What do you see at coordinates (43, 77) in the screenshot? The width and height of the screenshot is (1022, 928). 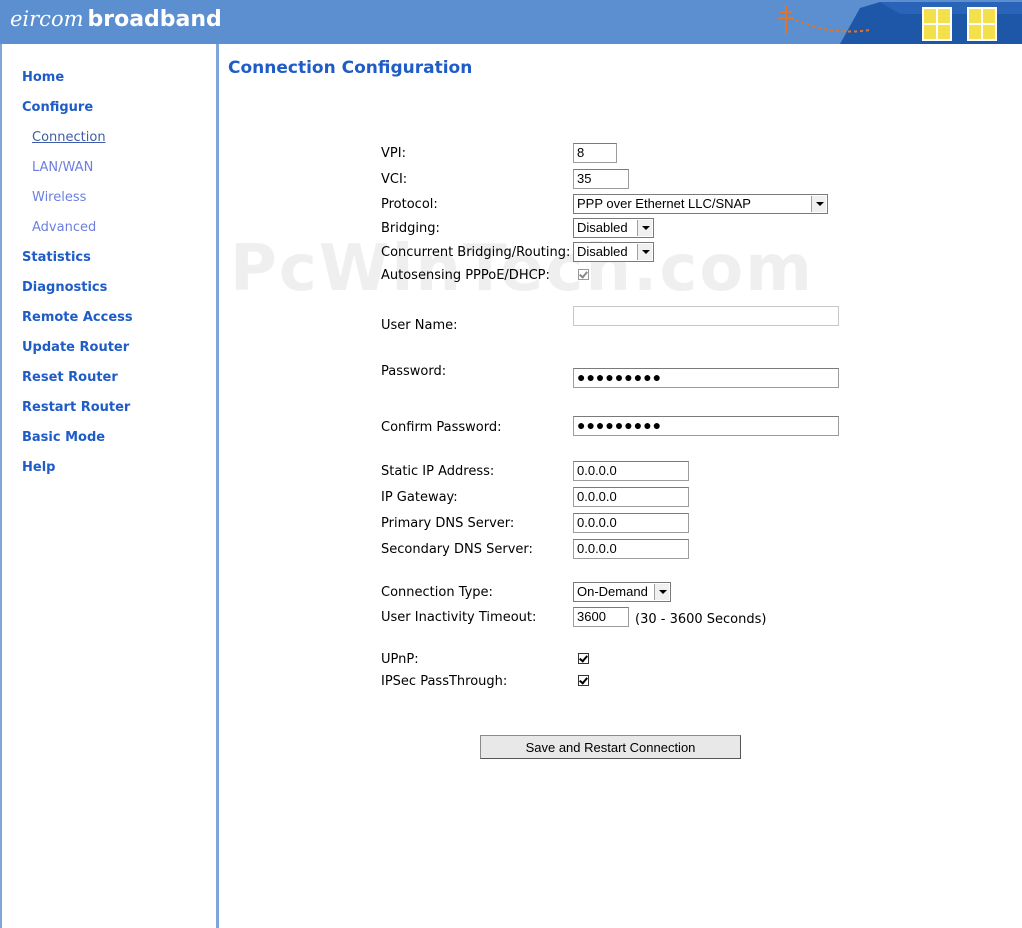 I see `sidebar-item-home: Home` at bounding box center [43, 77].